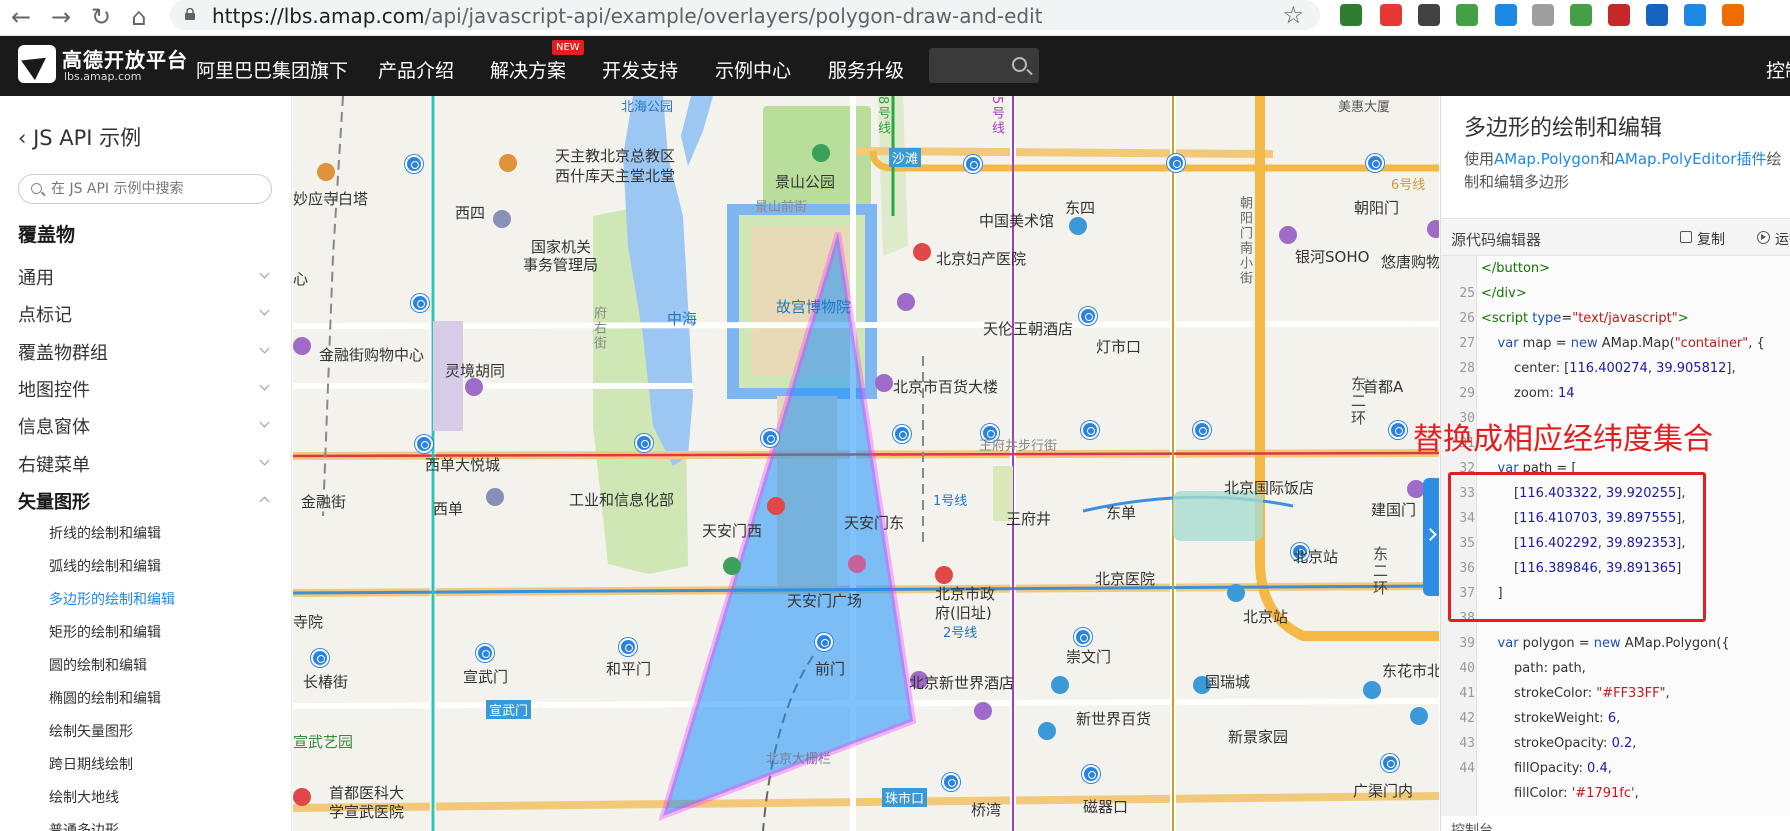 Image resolution: width=1790 pixels, height=831 pixels. Describe the element at coordinates (1019, 64) in the screenshot. I see `search-icon` at that location.